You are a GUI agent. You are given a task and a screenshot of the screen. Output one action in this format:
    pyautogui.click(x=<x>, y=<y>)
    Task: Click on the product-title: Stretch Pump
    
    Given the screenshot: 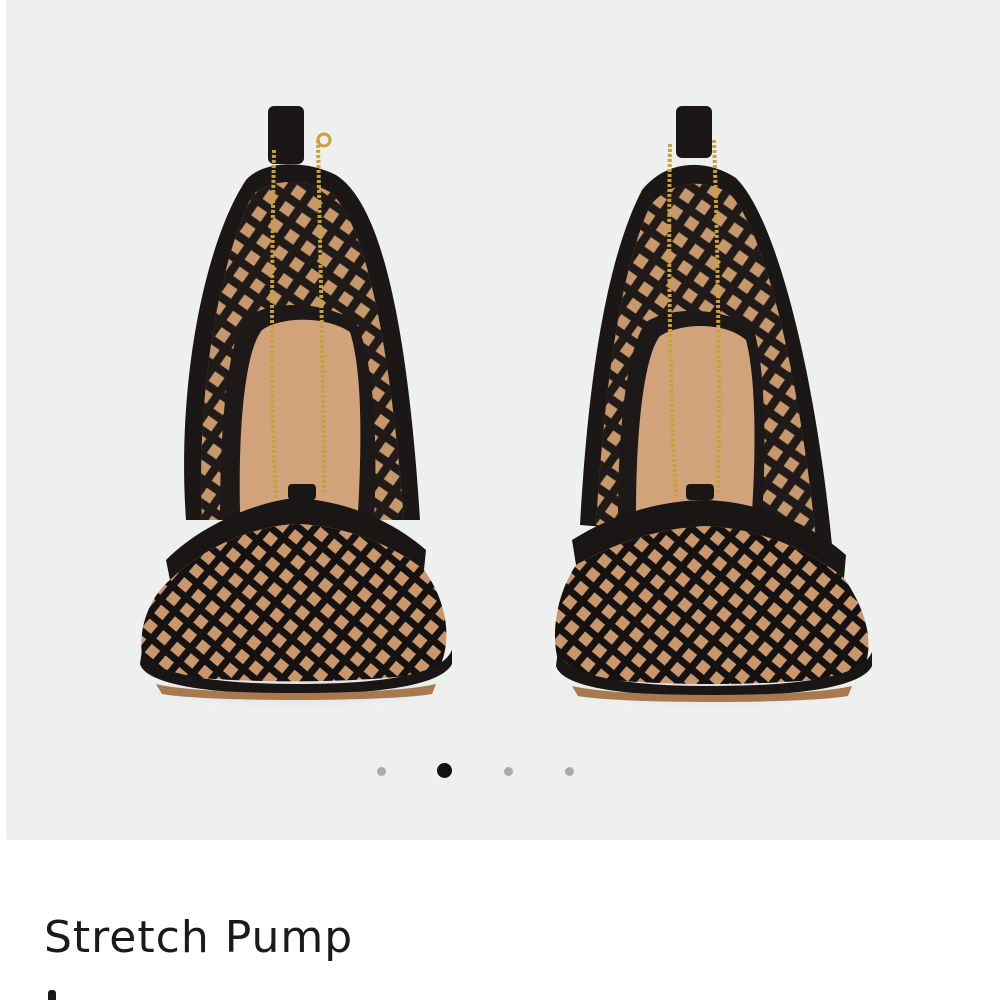 What is the action you would take?
    pyautogui.click(x=199, y=937)
    